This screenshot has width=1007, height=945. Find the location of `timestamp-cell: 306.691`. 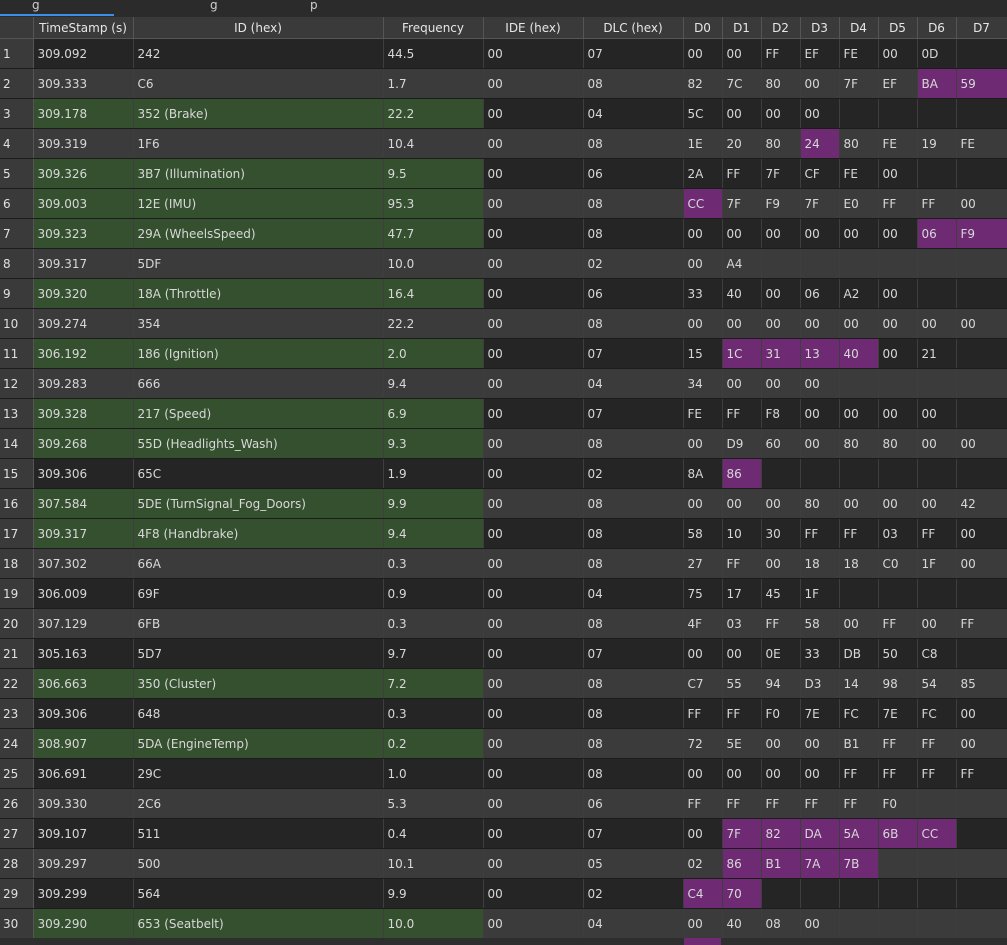

timestamp-cell: 306.691 is located at coordinates (83, 773).